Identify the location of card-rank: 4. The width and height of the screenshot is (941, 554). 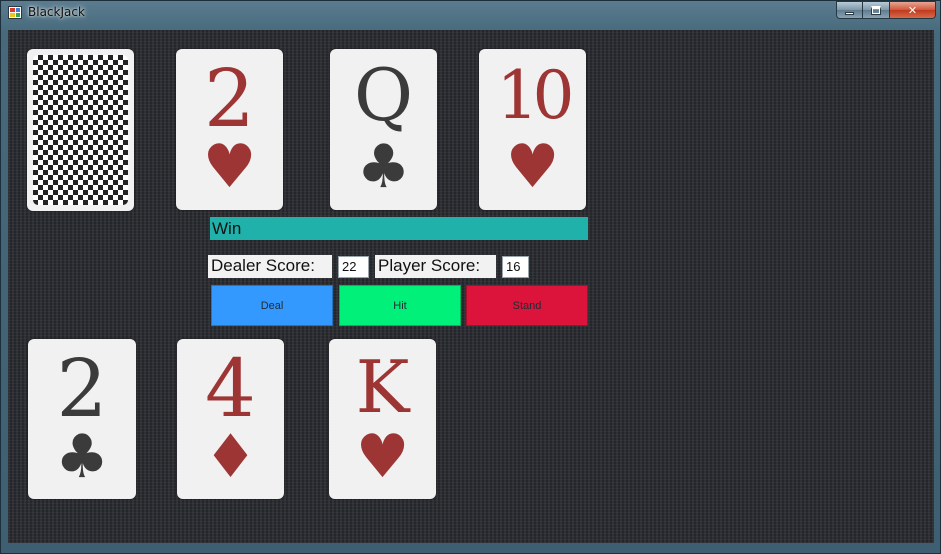
(230, 388).